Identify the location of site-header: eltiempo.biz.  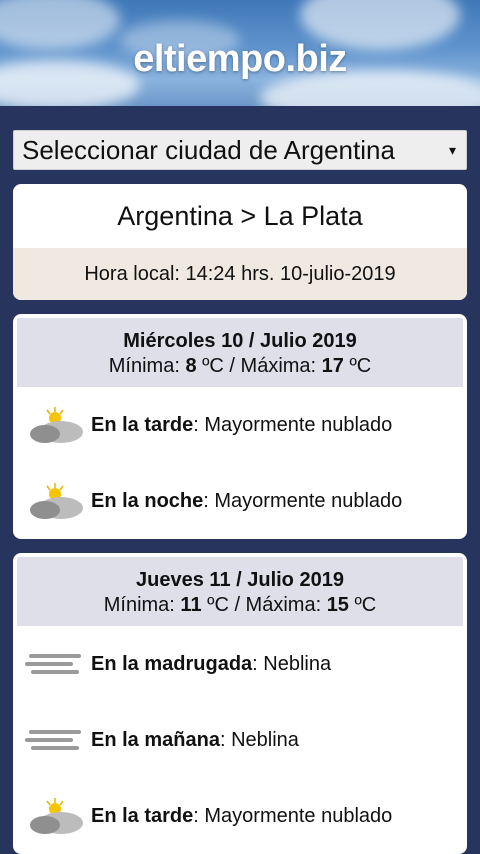
(240, 53).